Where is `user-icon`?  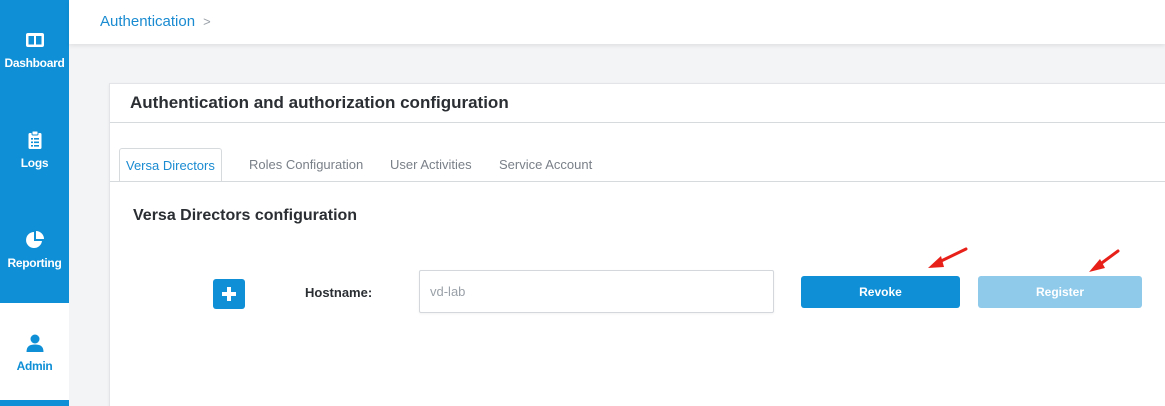 user-icon is located at coordinates (34, 343).